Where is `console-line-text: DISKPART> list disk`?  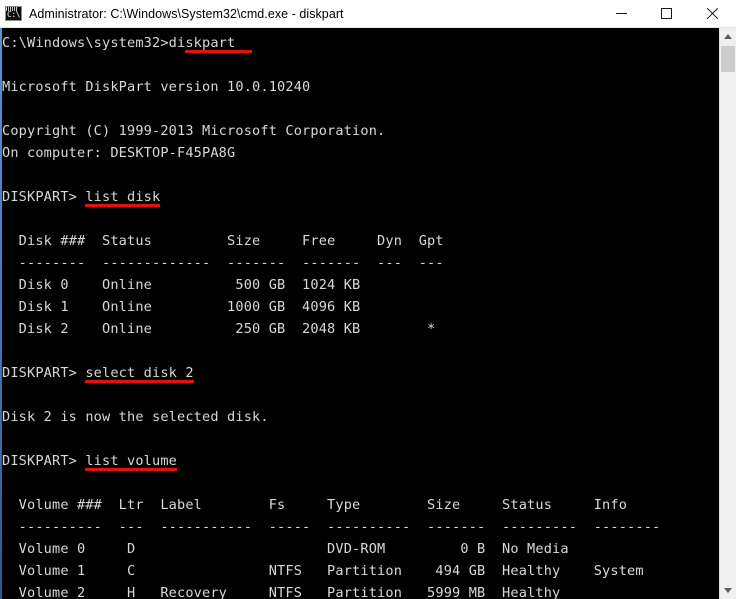 console-line-text: DISKPART> list disk is located at coordinates (81, 197).